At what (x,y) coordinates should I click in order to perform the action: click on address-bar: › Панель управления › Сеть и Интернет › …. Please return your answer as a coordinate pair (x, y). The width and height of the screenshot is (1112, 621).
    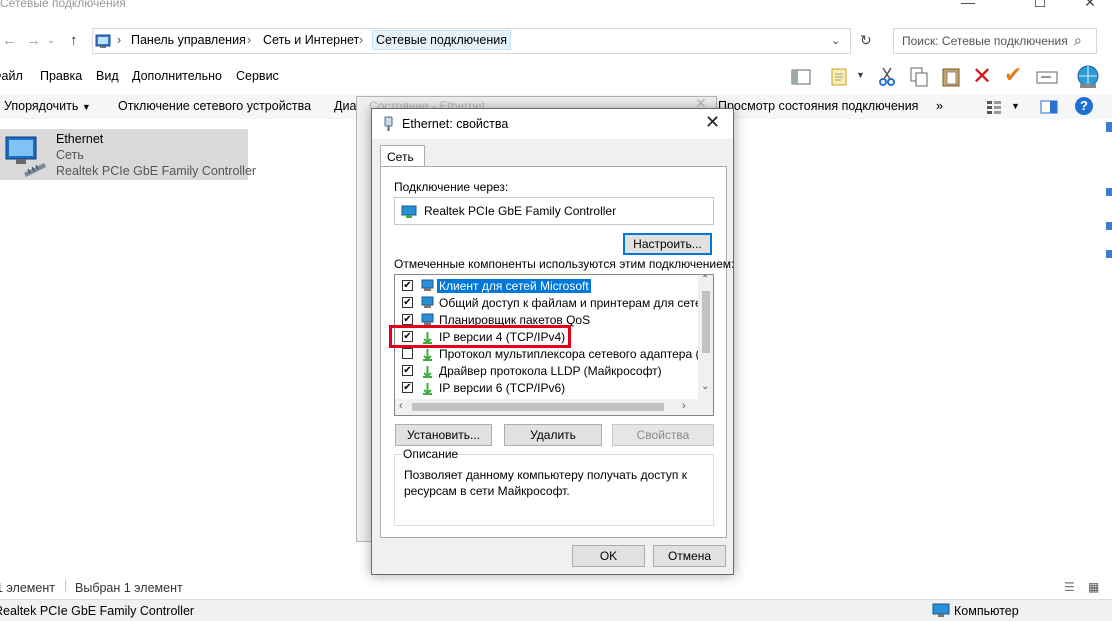
    Looking at the image, I should click on (471, 41).